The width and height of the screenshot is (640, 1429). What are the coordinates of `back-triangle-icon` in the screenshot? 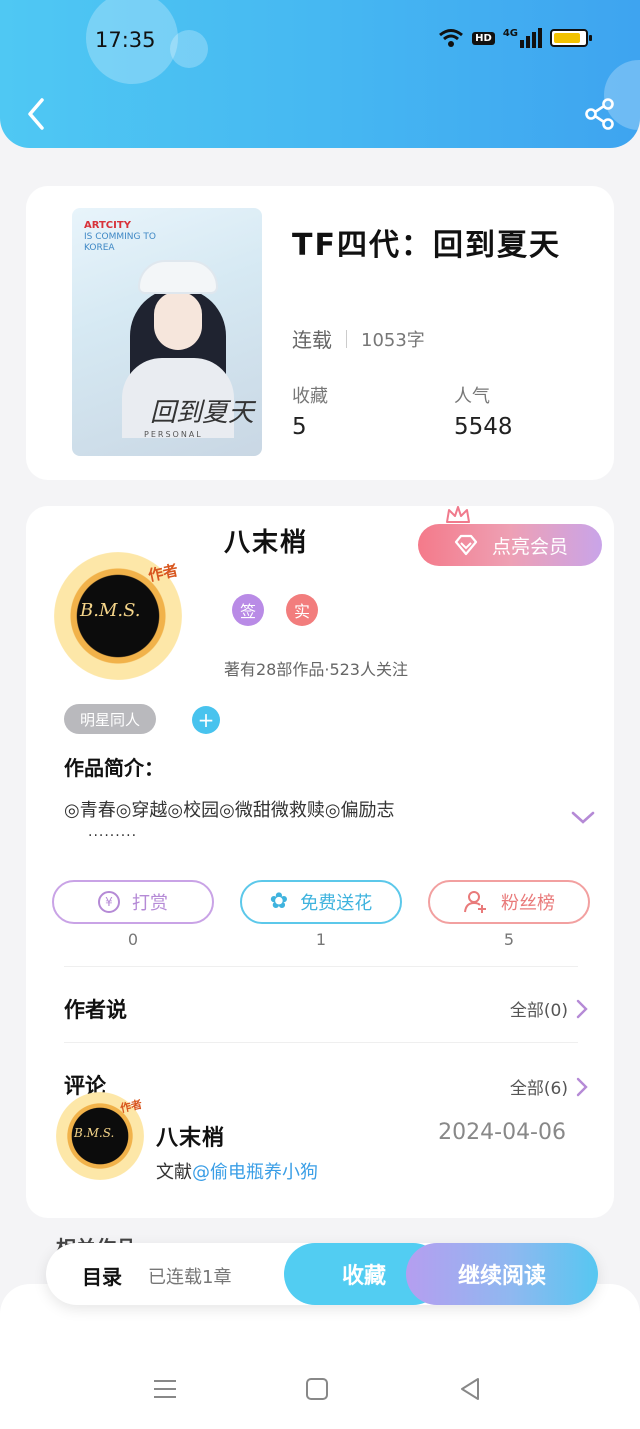 It's located at (470, 1389).